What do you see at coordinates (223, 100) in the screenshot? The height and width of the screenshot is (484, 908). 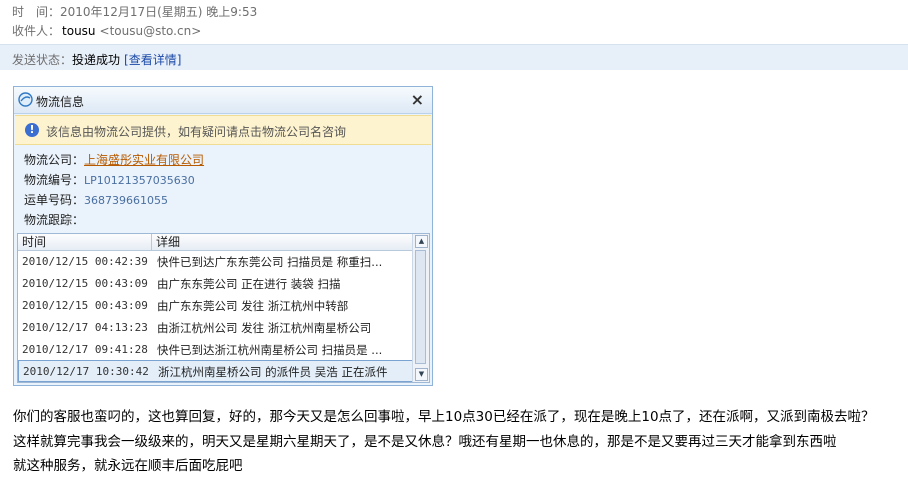 I see `logistics-panel-titlebar: 物流信息 ×` at bounding box center [223, 100].